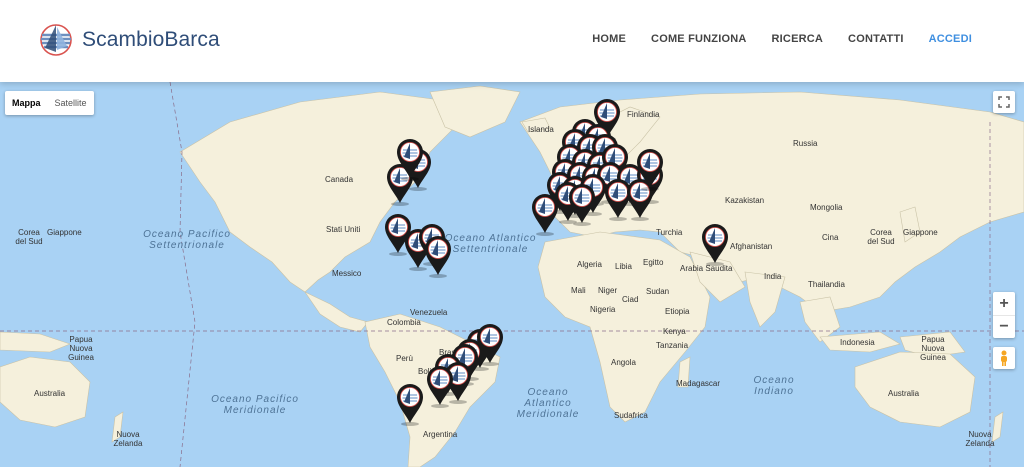 This screenshot has height=467, width=1024. What do you see at coordinates (774, 386) in the screenshot?
I see `ocean-indiano: Oceano Indiano` at bounding box center [774, 386].